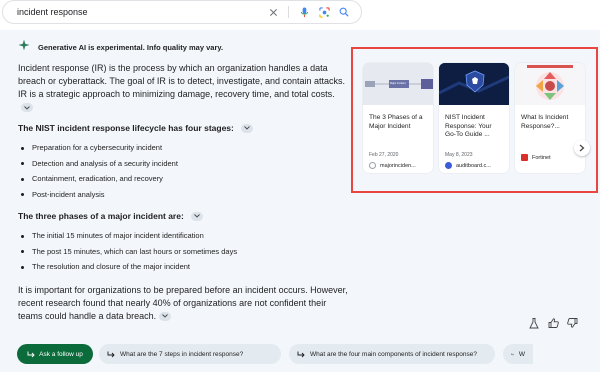 Image resolution: width=600 pixels, height=372 pixels. What do you see at coordinates (344, 12) in the screenshot?
I see `search-icon` at bounding box center [344, 12].